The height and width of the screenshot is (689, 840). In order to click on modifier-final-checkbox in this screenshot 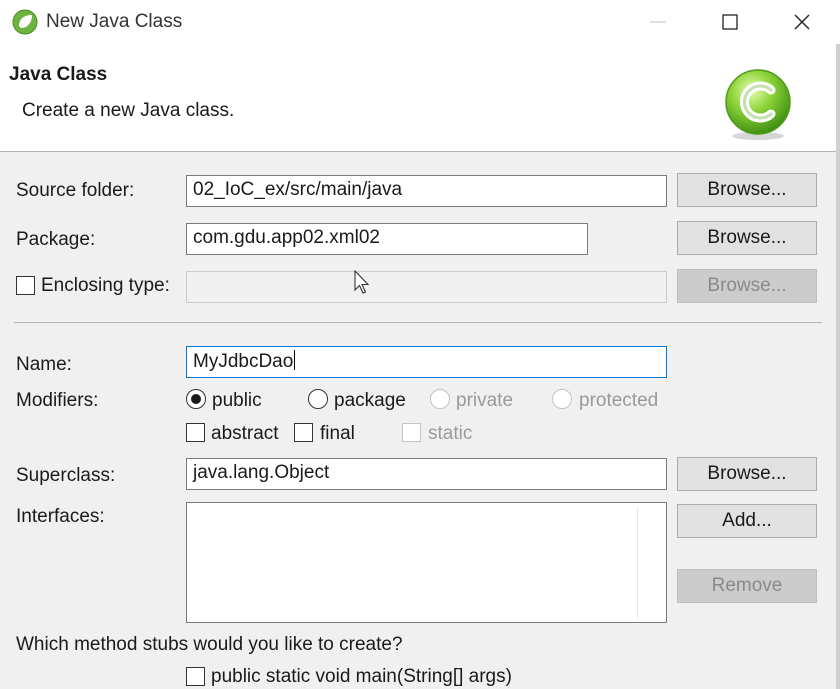, I will do `click(303, 432)`.